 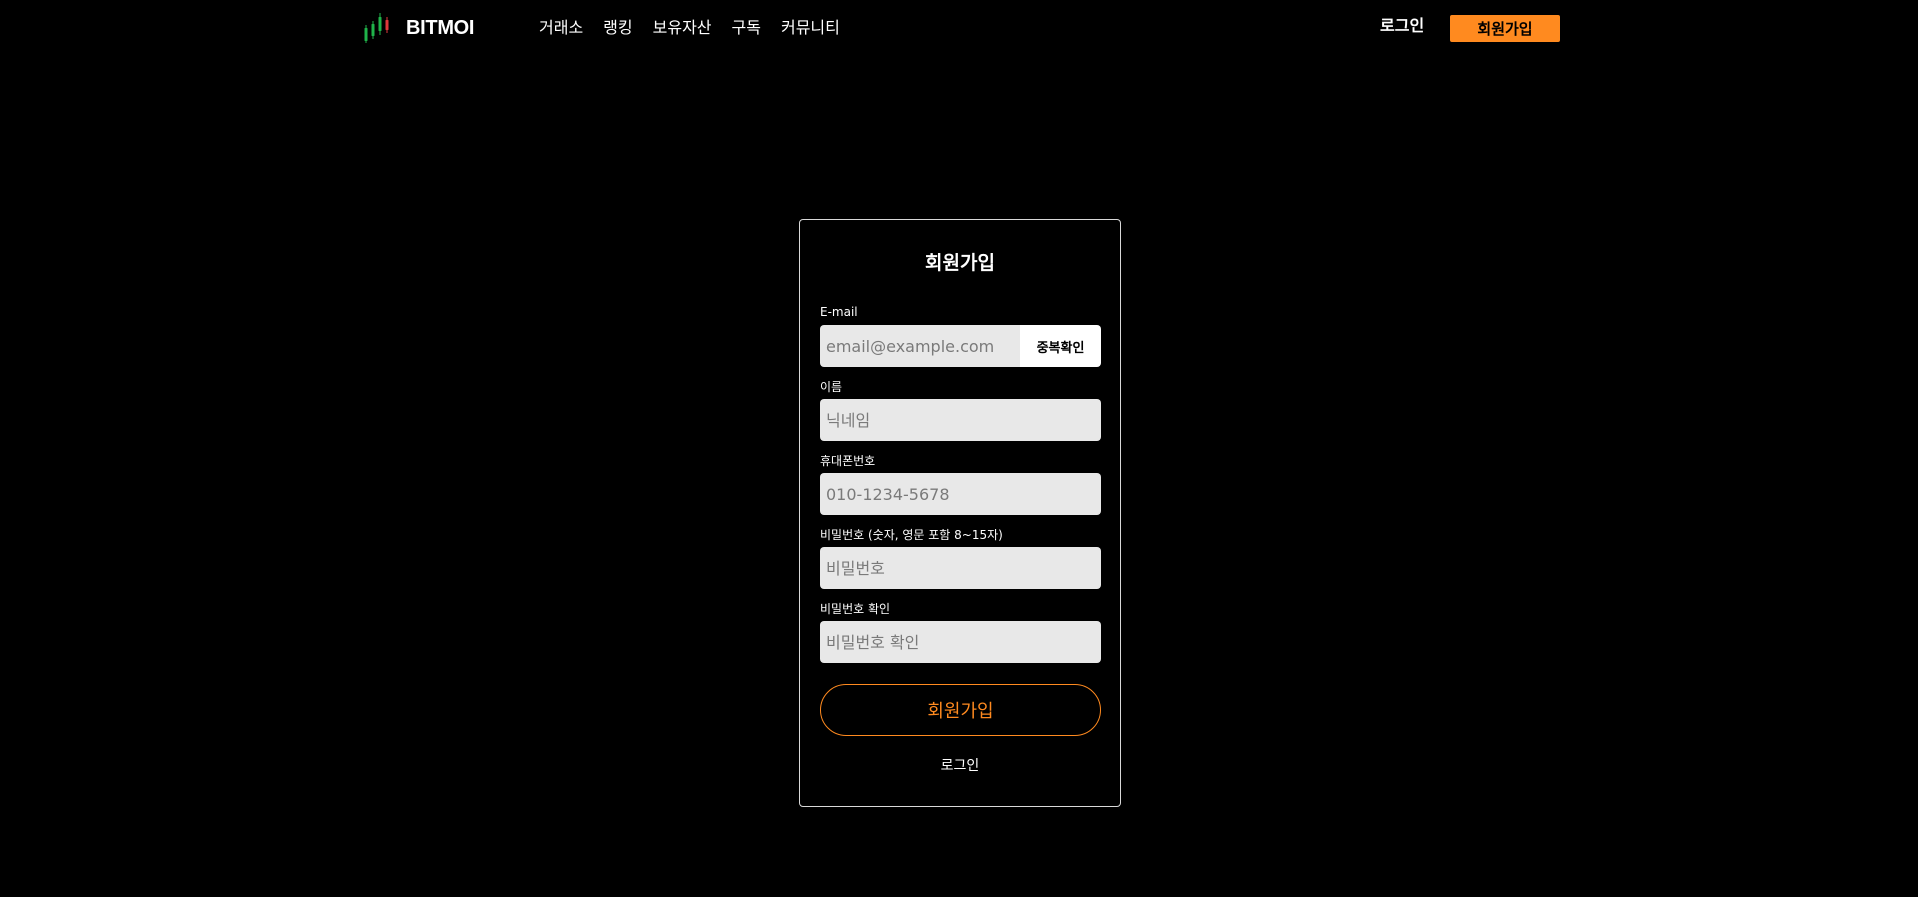 What do you see at coordinates (682, 28) in the screenshot?
I see `nav-item-assets: 보유자산` at bounding box center [682, 28].